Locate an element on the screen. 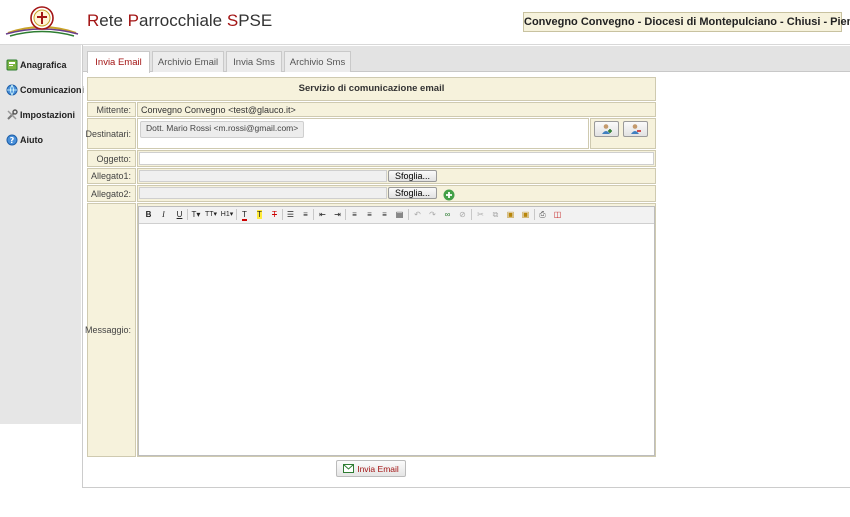 This screenshot has width=850, height=517. globe-icon is located at coordinates (12, 90).